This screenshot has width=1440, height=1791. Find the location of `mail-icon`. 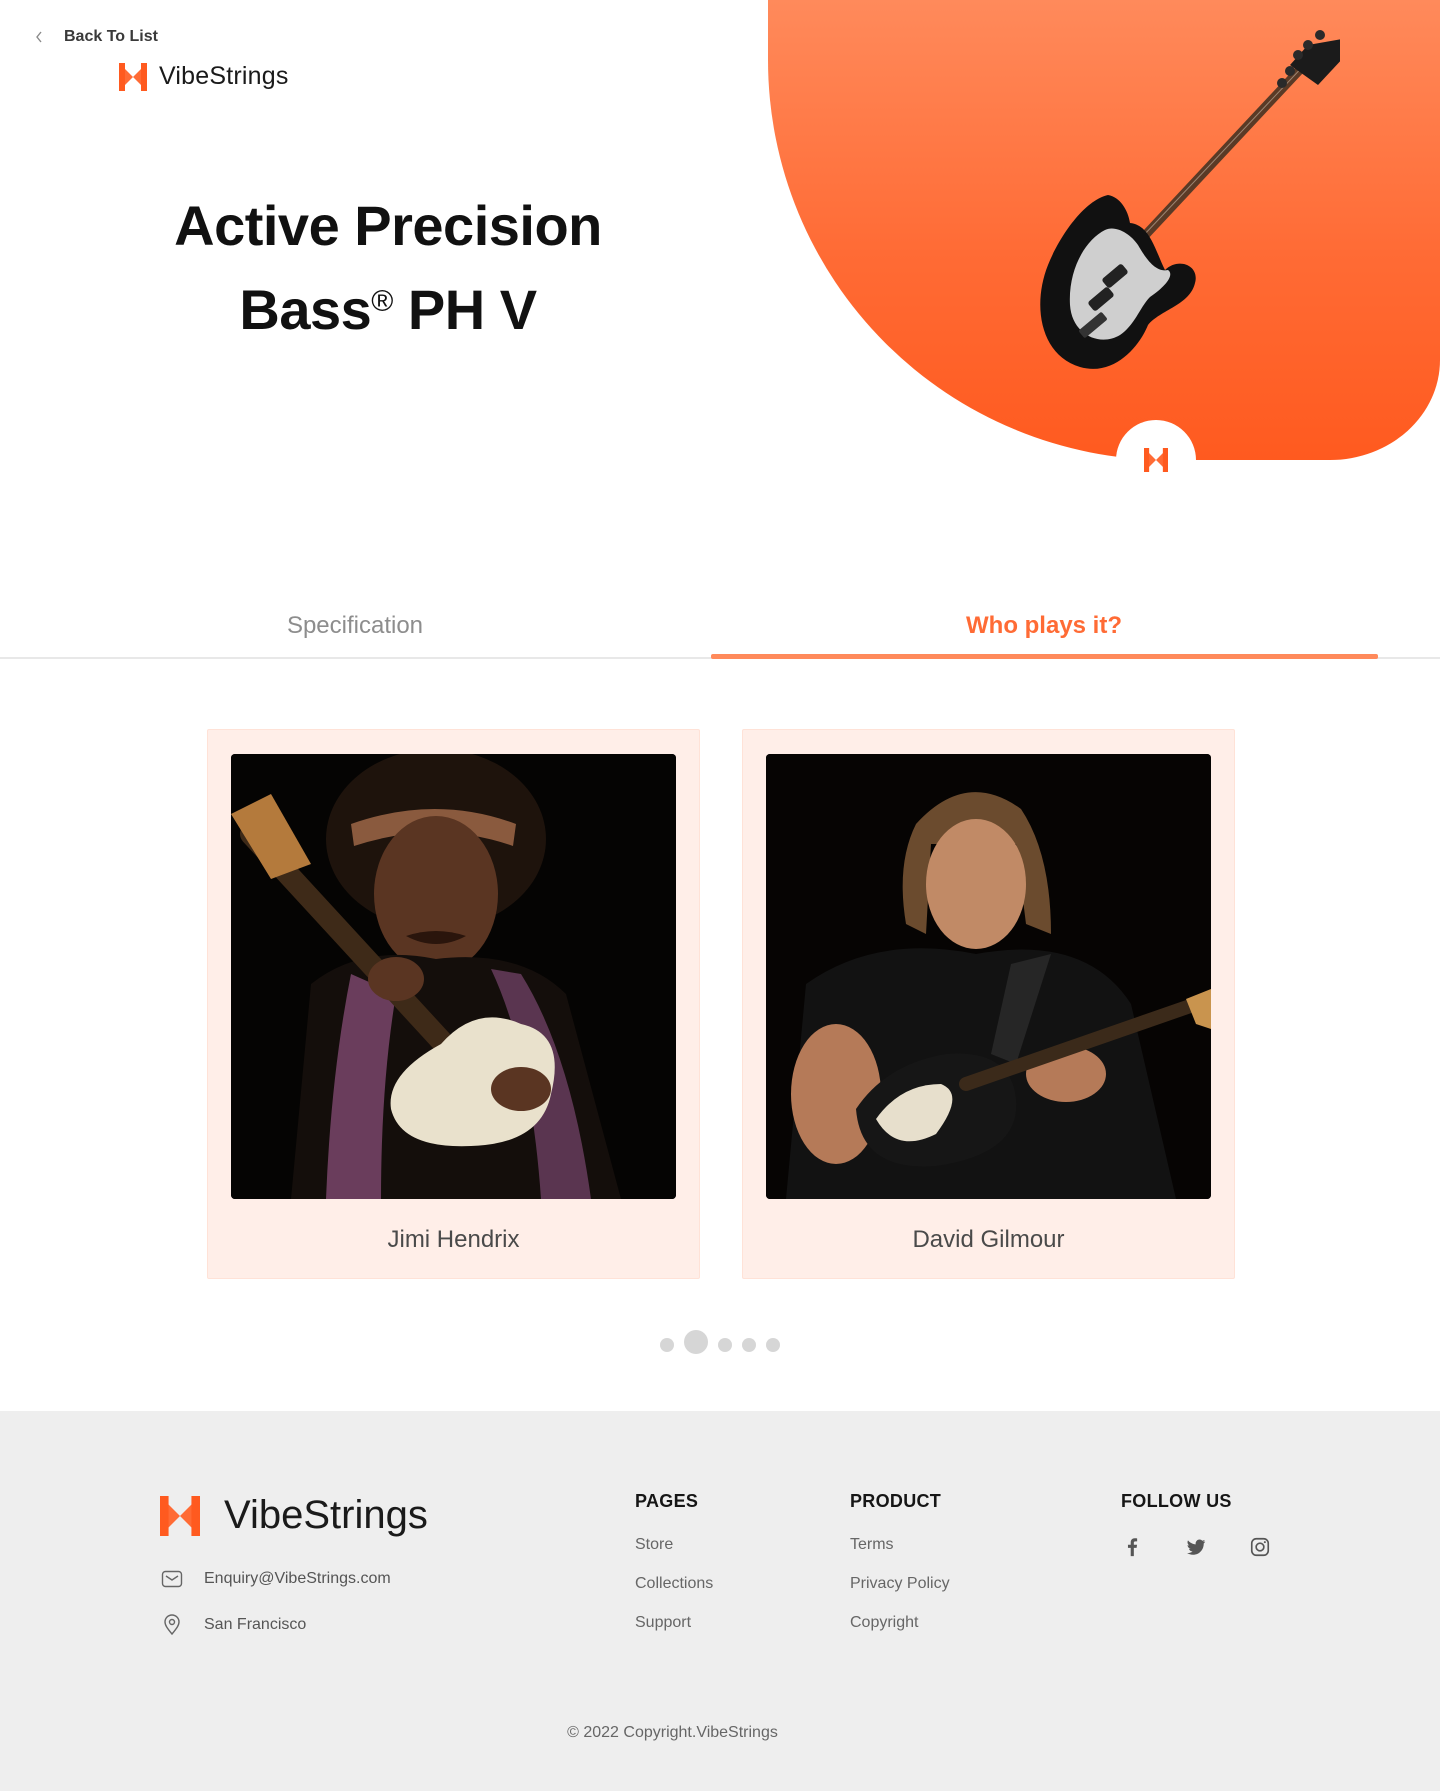

mail-icon is located at coordinates (172, 1579).